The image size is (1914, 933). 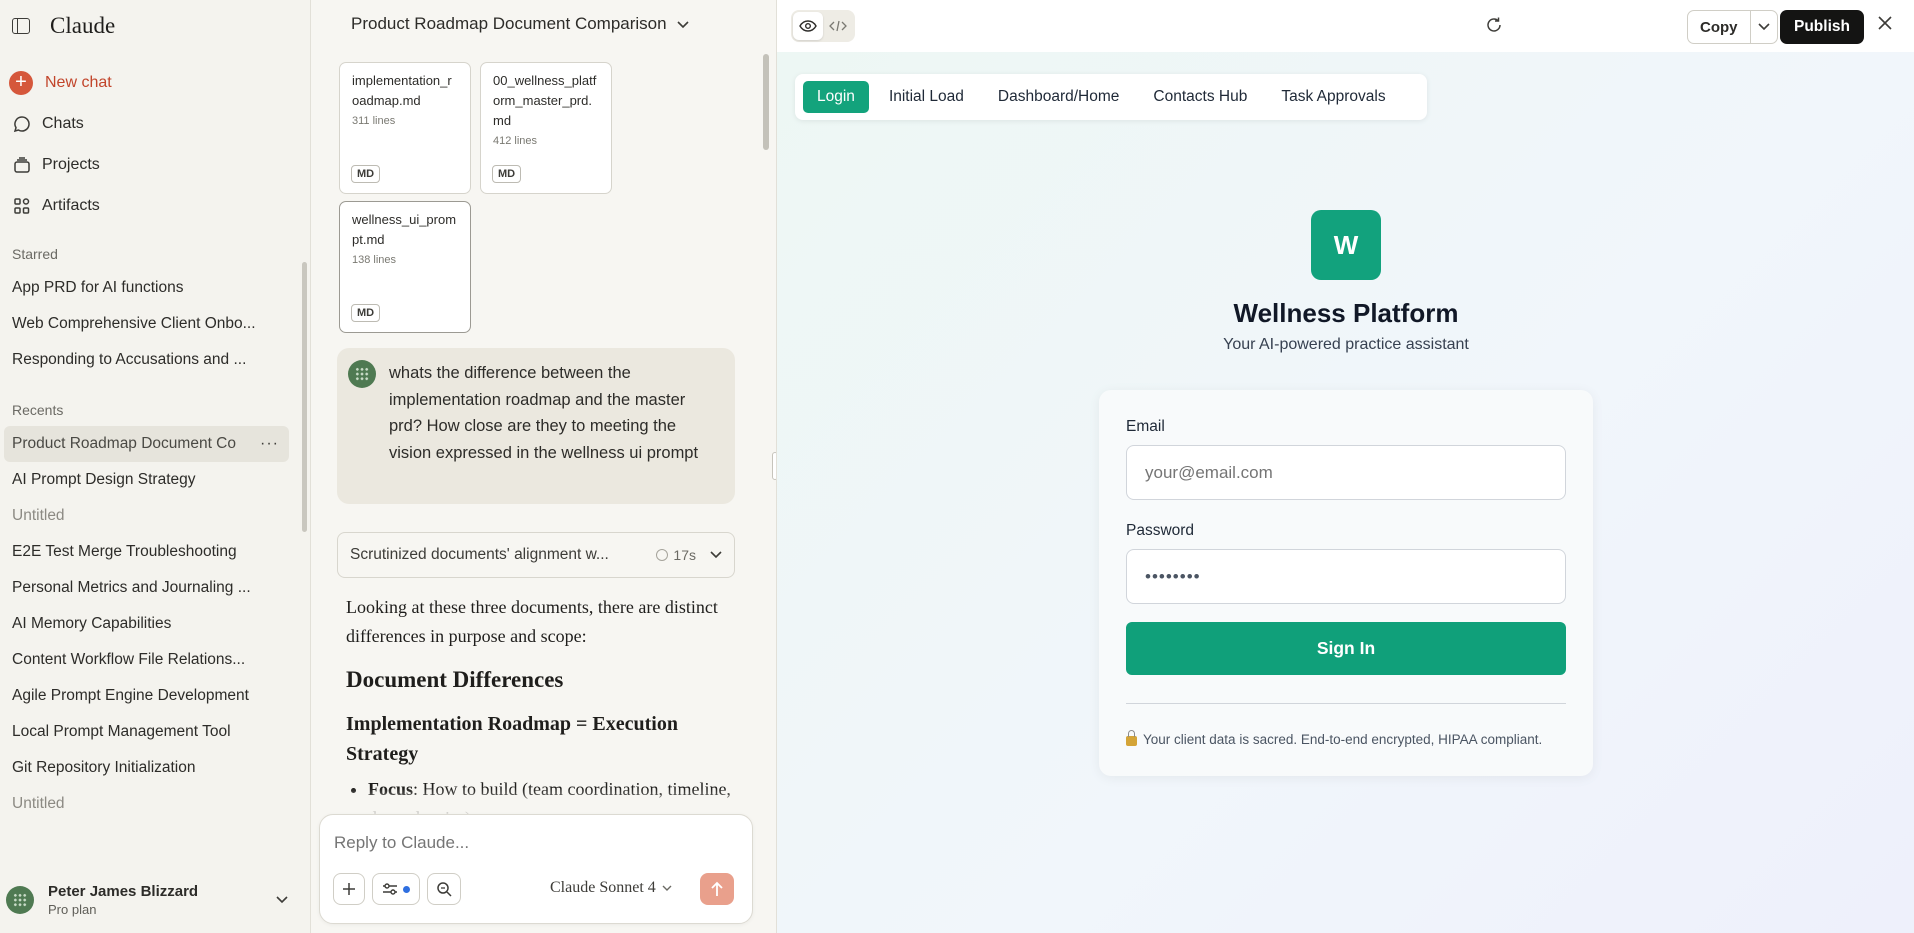 What do you see at coordinates (406, 889) in the screenshot?
I see `active-dot-icon` at bounding box center [406, 889].